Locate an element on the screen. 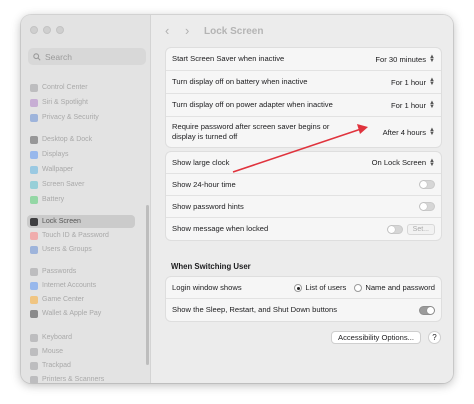 The image size is (474, 404). sidebar-scrollbar is located at coordinates (147, 285).